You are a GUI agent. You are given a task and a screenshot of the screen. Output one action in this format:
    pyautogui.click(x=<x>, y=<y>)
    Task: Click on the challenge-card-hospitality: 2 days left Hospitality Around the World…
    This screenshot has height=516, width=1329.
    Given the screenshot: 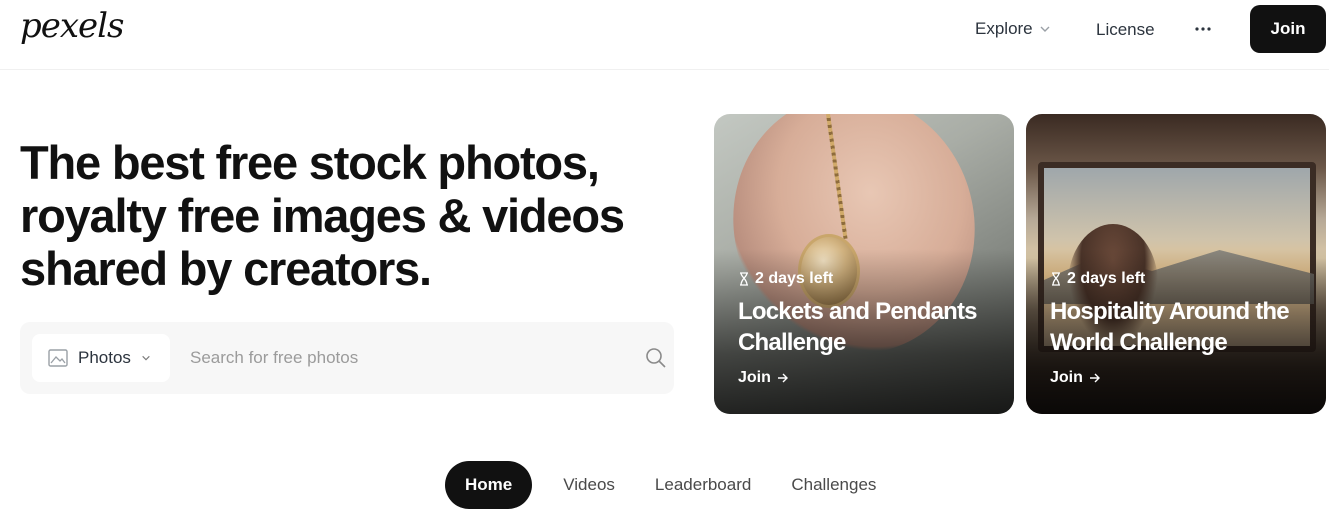 What is the action you would take?
    pyautogui.click(x=1176, y=264)
    